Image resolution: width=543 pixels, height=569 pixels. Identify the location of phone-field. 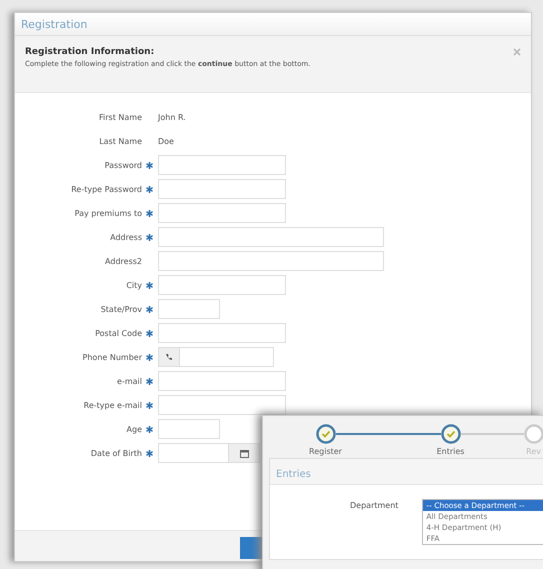
(216, 357).